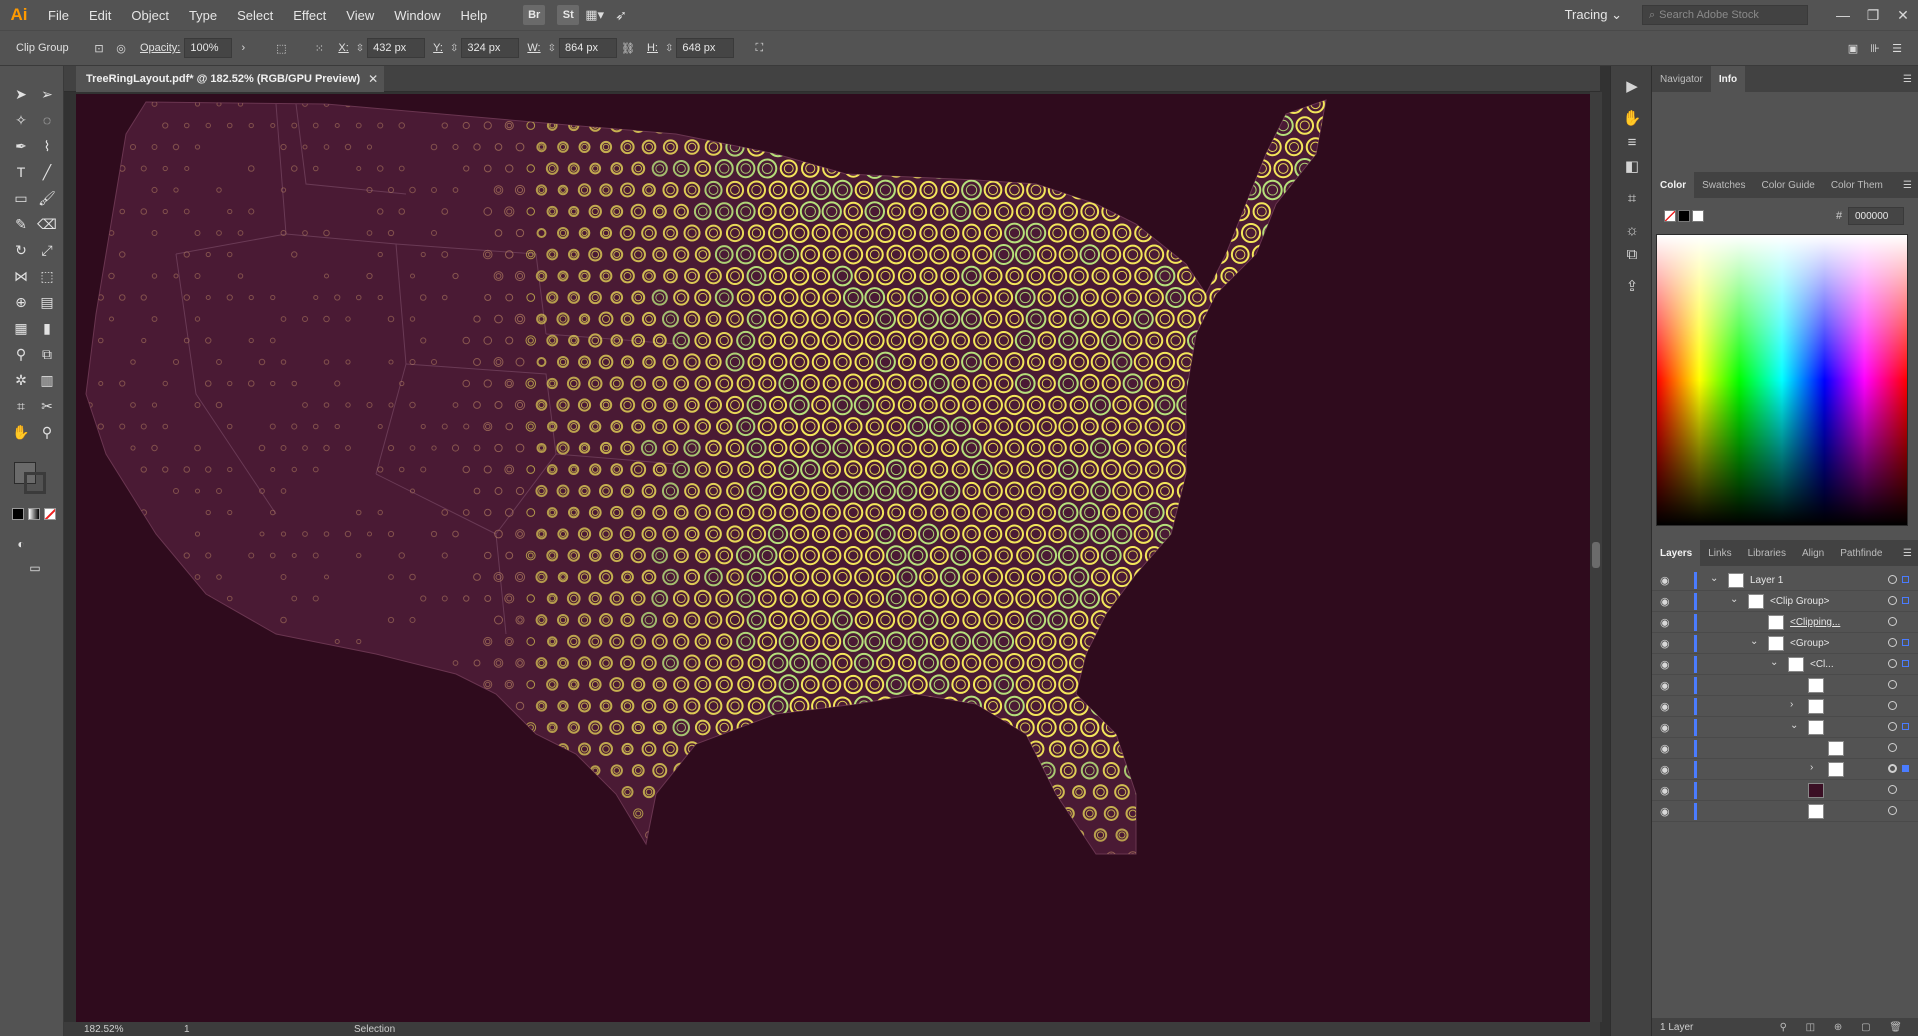 The image size is (1918, 1036). Describe the element at coordinates (1861, 553) in the screenshot. I see `tab-pathfinder: Pathfinde` at that location.